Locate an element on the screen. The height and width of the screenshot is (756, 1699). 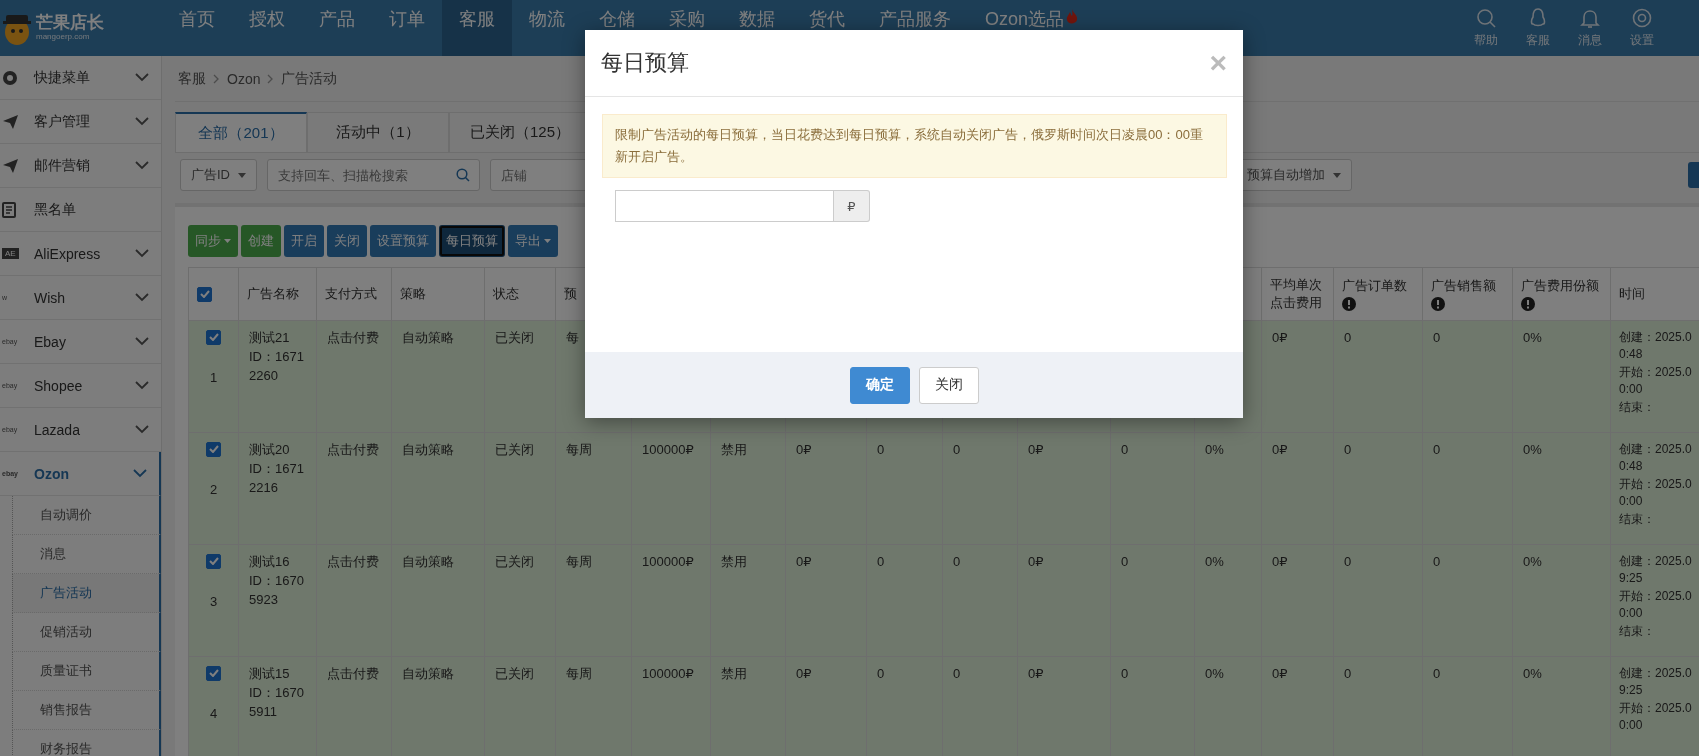
toolbar-link: 客服 is located at coordinates (1538, 28).